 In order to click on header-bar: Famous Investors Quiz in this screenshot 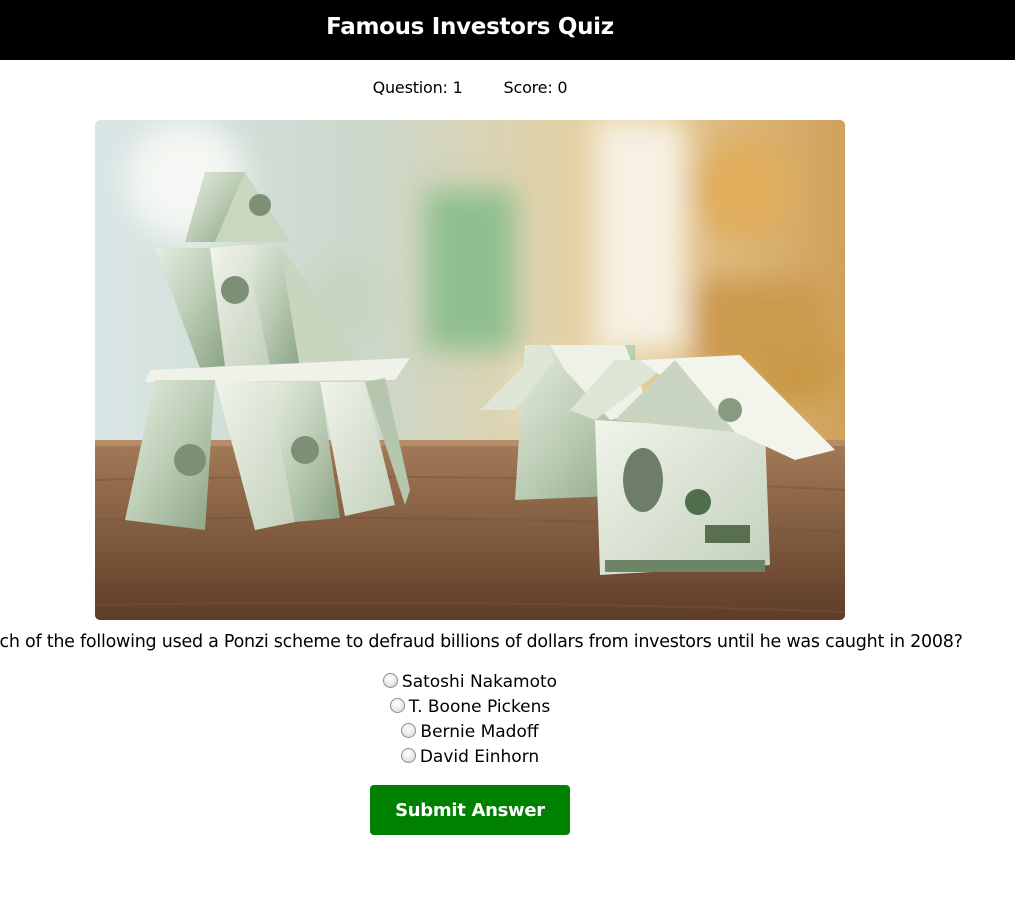, I will do `click(507, 30)`.